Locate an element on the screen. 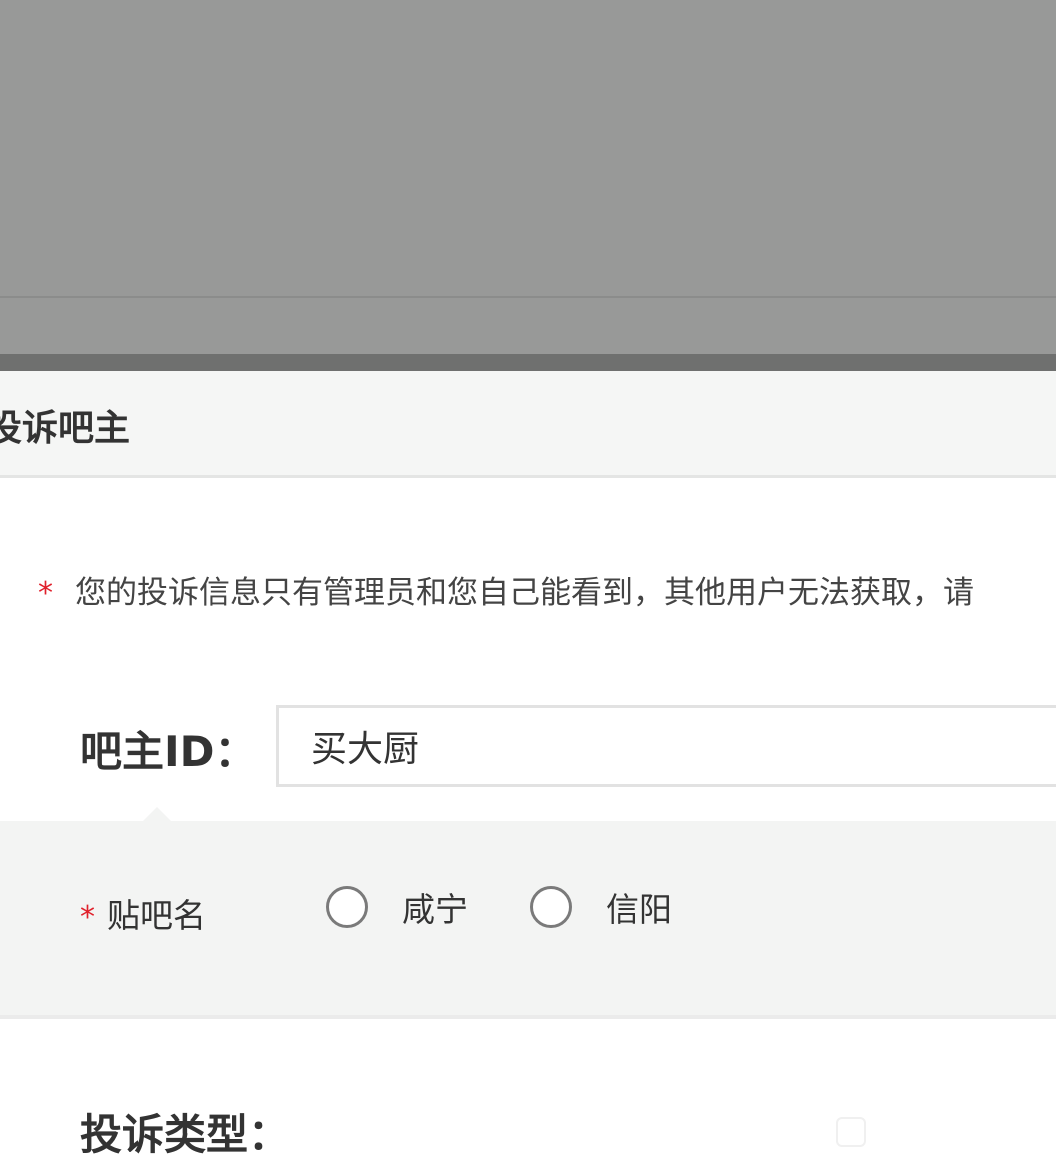 The width and height of the screenshot is (1056, 1164). image-icon is located at coordinates (851, 1132).